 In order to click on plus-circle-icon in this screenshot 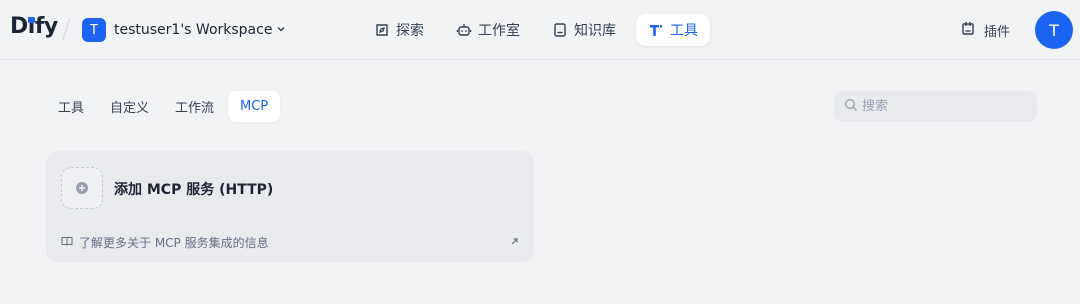, I will do `click(82, 188)`.